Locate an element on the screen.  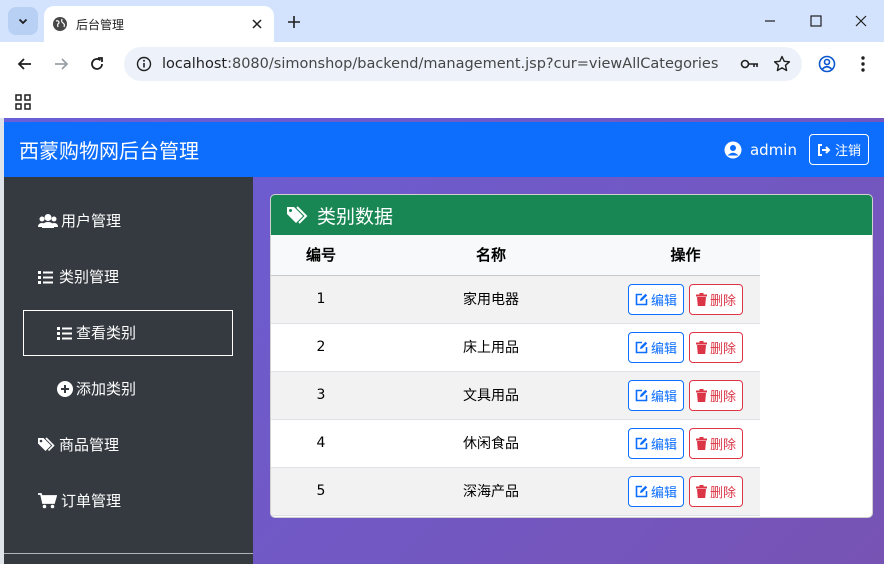
menu-kebab-icon is located at coordinates (863, 64).